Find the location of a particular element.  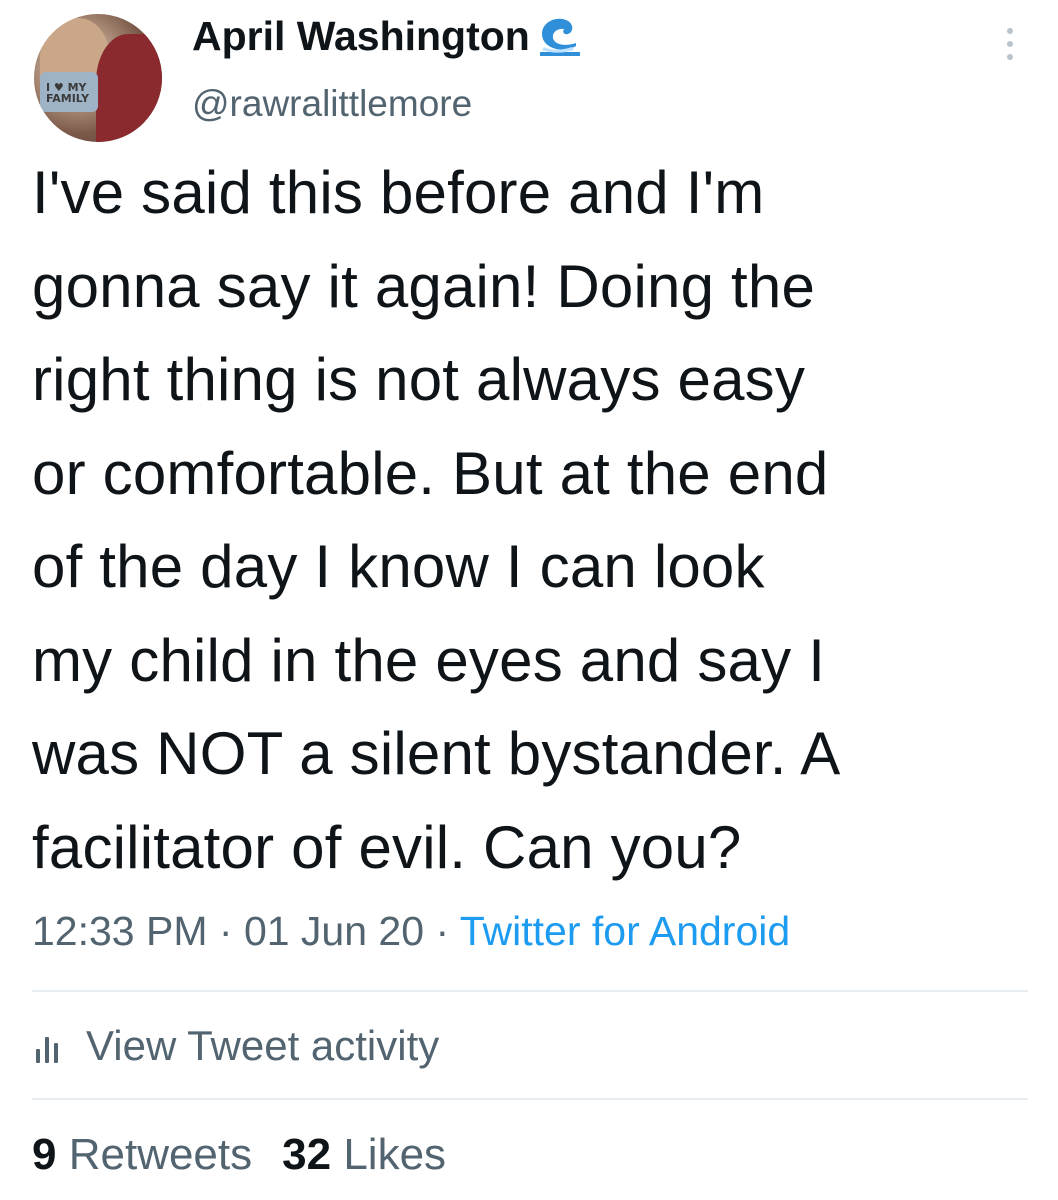

avatar-shirt: I ♥ MY FAMILY is located at coordinates (69, 92).